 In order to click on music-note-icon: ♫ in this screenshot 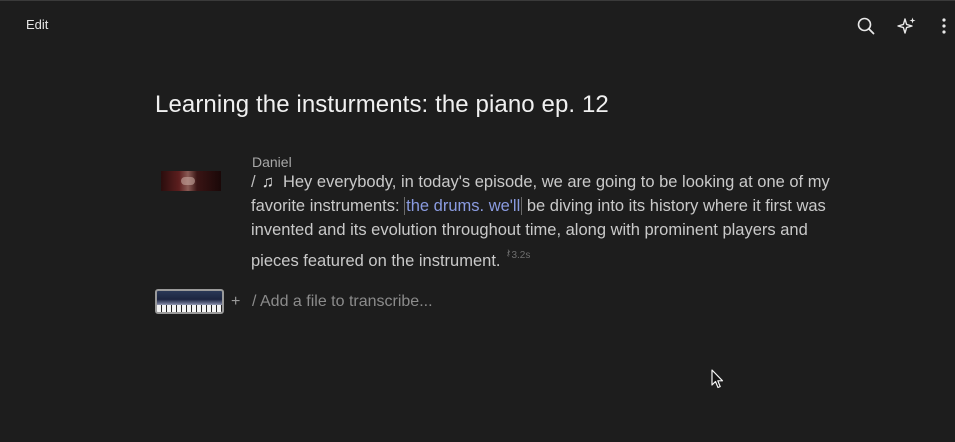, I will do `click(267, 182)`.